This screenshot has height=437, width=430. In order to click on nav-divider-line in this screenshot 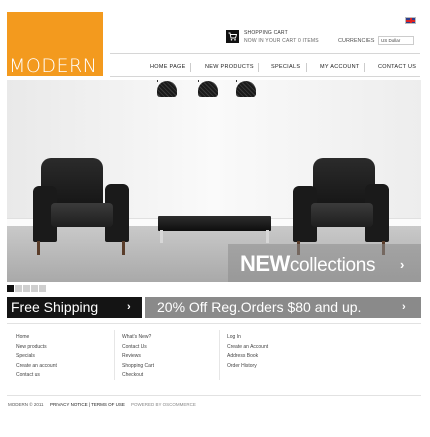, I will do `click(265, 76)`.